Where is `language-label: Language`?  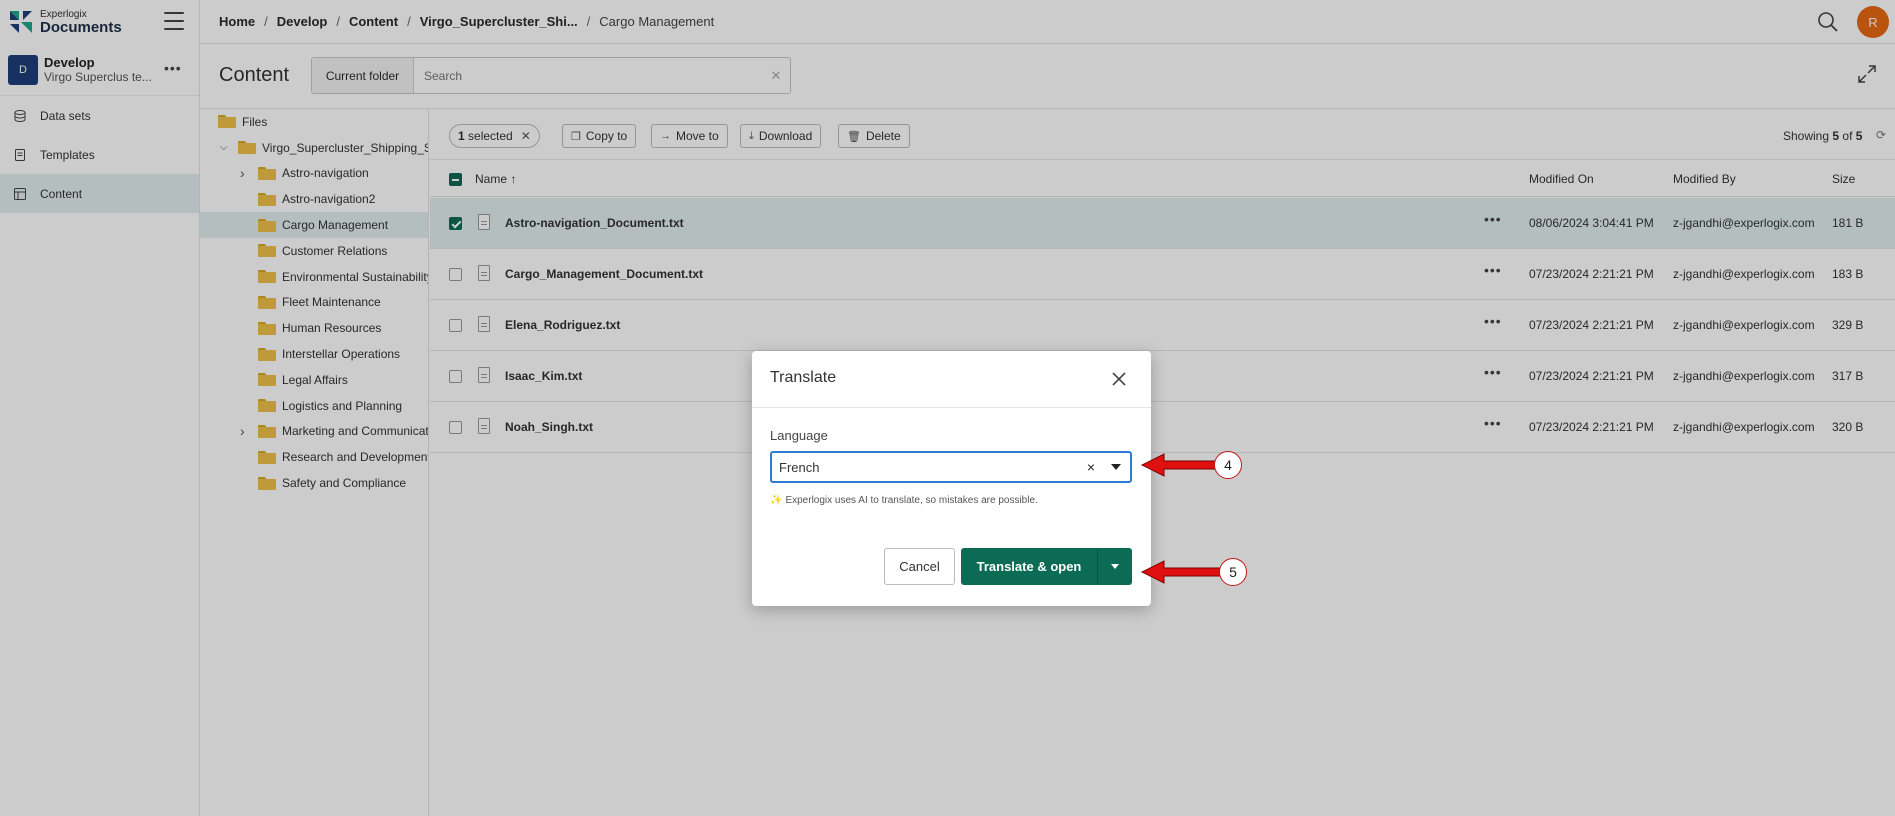 language-label: Language is located at coordinates (799, 435).